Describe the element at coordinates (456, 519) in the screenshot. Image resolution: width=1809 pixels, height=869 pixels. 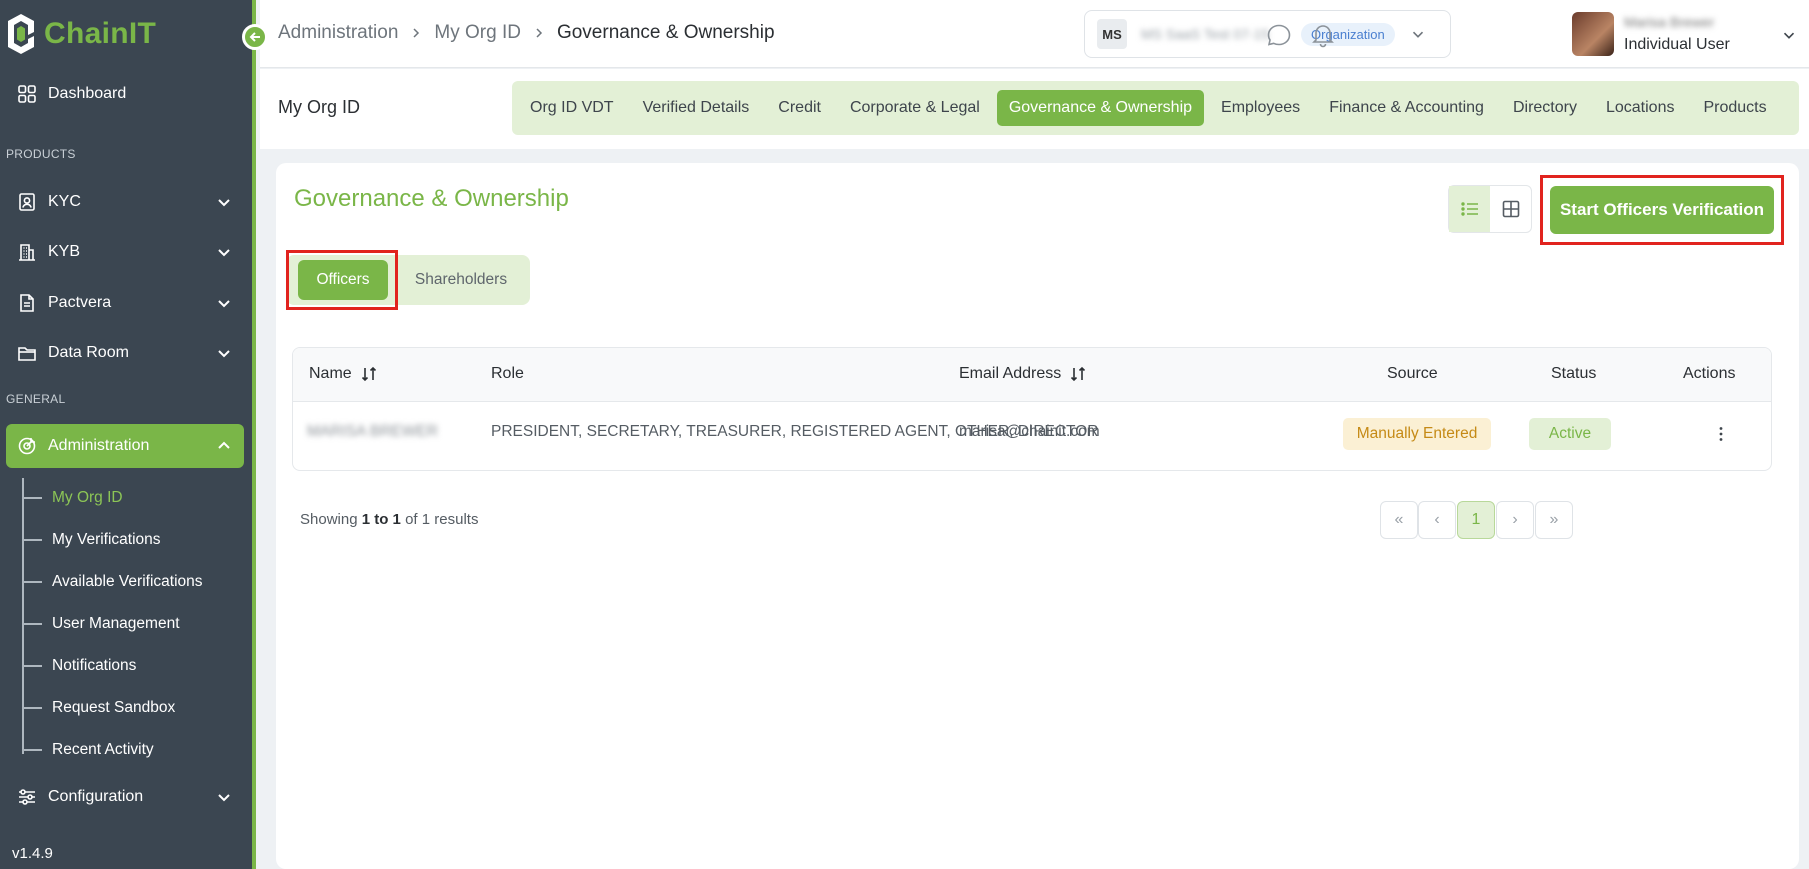
I see `results-suffix: results` at that location.